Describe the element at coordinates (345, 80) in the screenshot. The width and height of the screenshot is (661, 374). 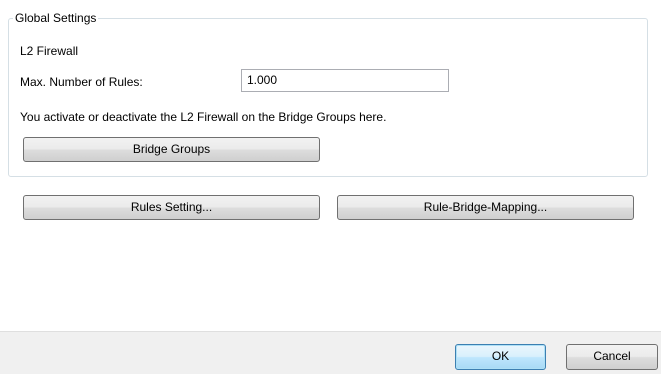
I see `max-rules-input: 1.000` at that location.